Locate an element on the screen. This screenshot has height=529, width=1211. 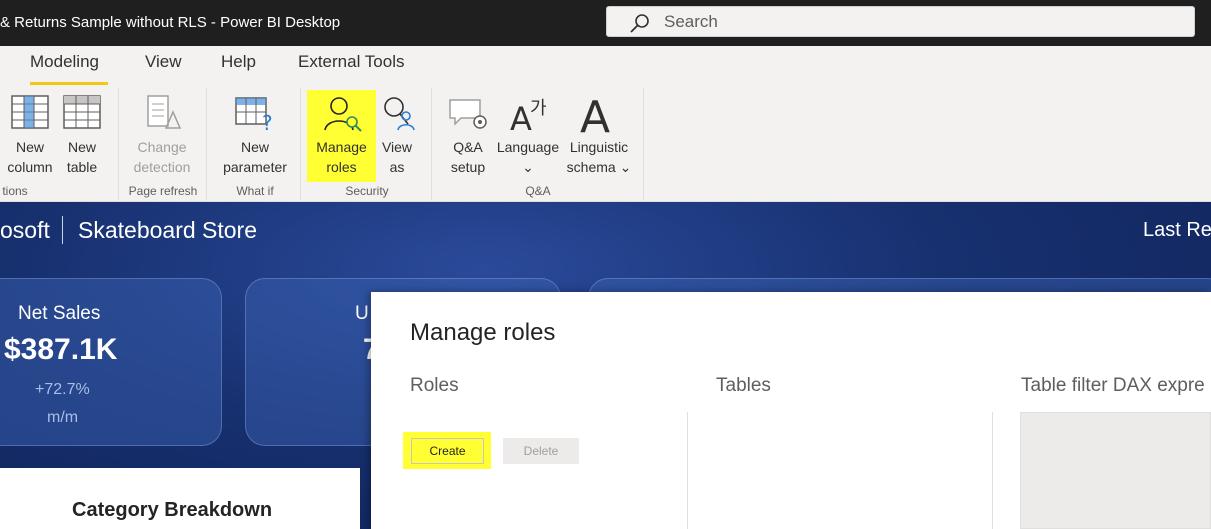
manage-roles-label: Manage roles is located at coordinates (341, 157).